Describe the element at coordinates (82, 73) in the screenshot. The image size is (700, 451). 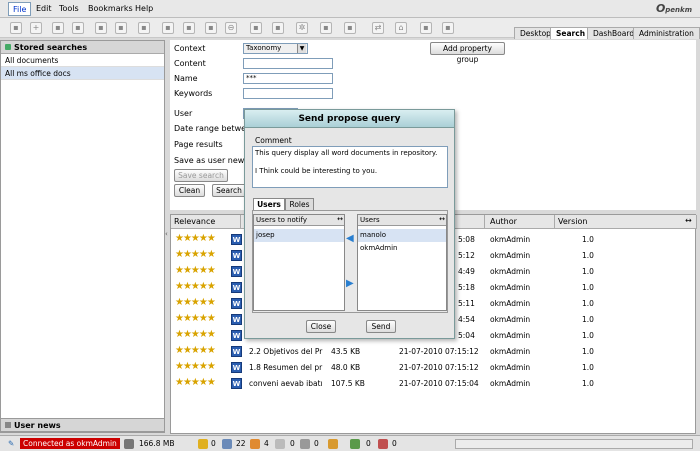
I see `list-item: All ms office docs` at that location.